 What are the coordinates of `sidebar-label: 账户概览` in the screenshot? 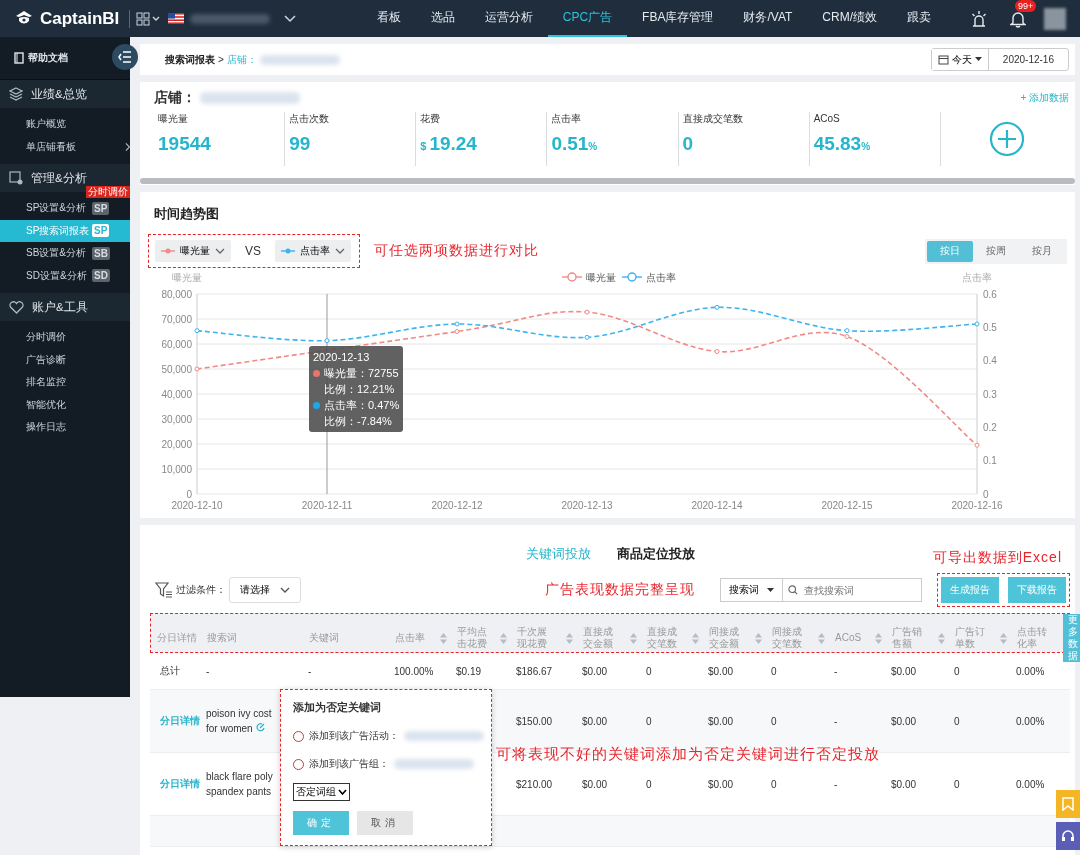 It's located at (46, 124).